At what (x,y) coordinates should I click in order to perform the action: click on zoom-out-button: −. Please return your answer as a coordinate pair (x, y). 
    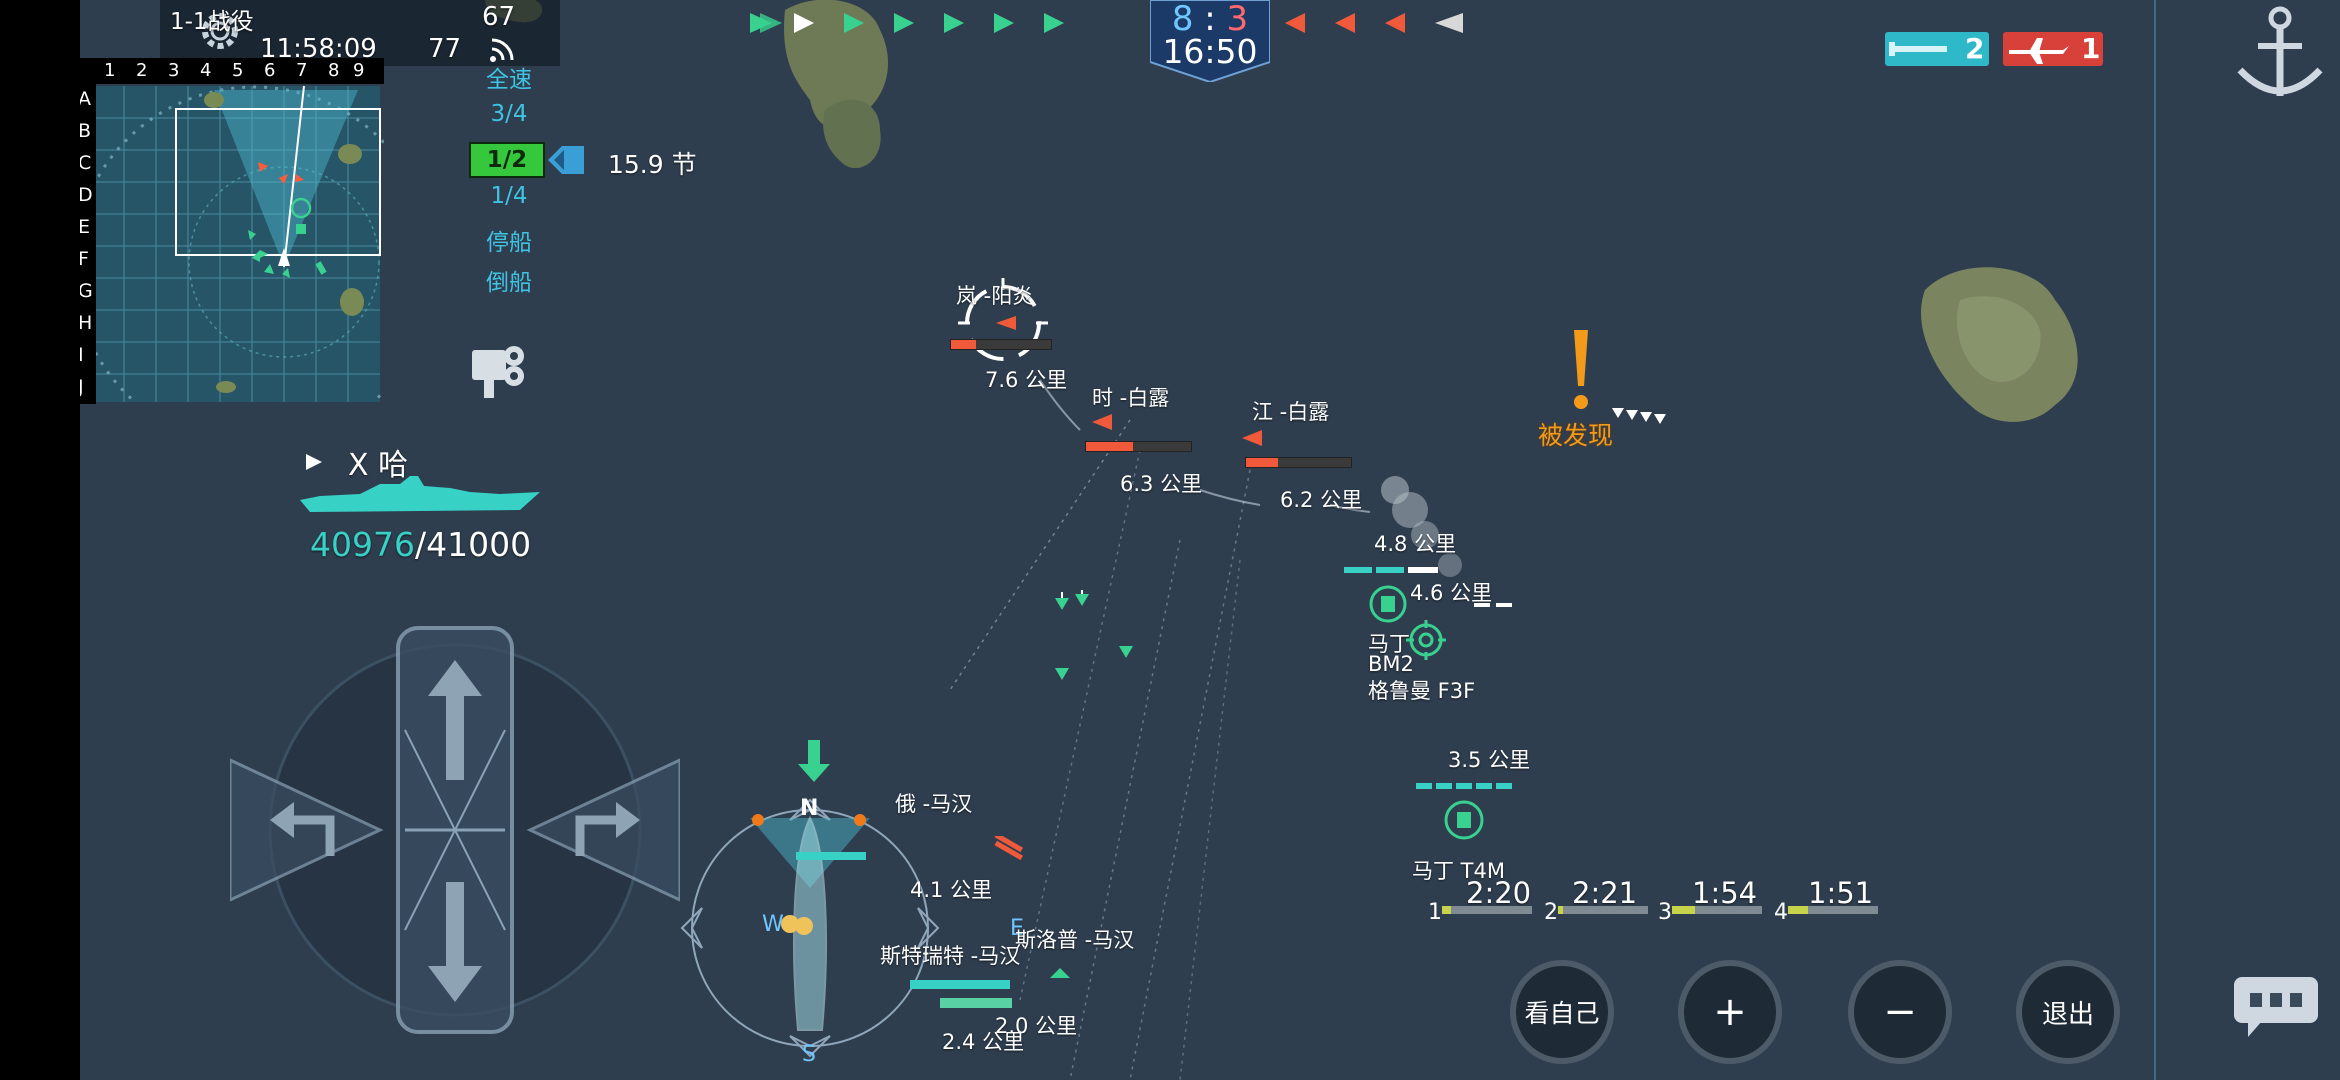
    Looking at the image, I should click on (1900, 1012).